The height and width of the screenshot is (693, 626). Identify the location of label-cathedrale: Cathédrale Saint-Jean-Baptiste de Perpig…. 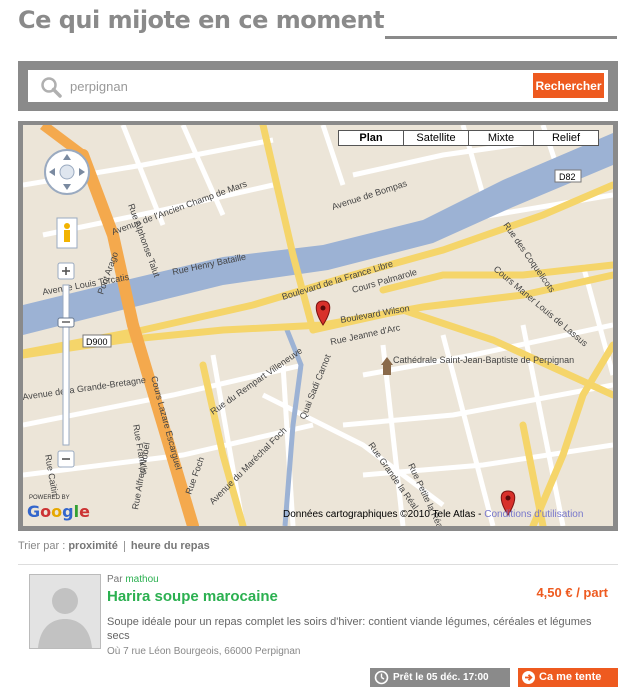
(483, 360).